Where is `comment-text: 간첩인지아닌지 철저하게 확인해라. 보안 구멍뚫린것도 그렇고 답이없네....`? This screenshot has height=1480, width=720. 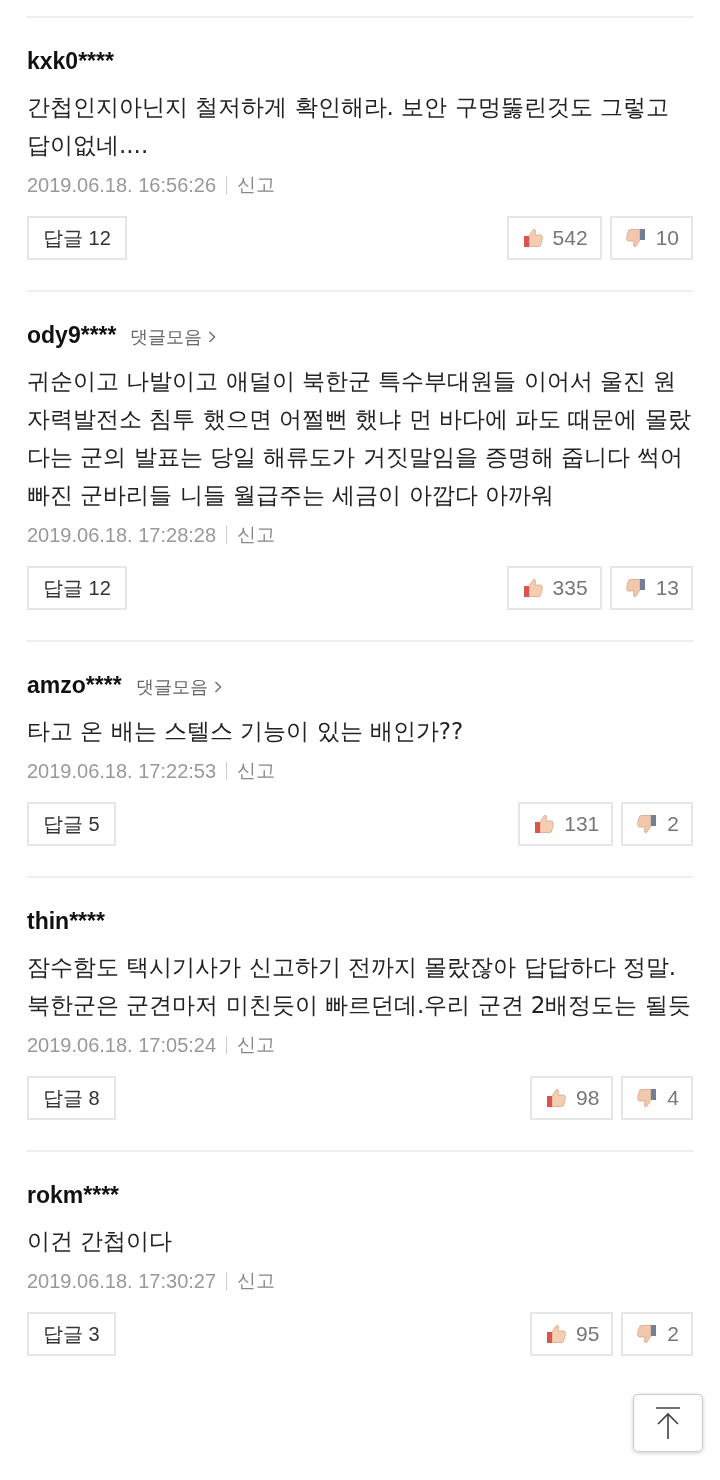
comment-text: 간첩인지아닌지 철저하게 확인해라. 보안 구멍뚫린것도 그렇고 답이없네.... is located at coordinates (348, 126).